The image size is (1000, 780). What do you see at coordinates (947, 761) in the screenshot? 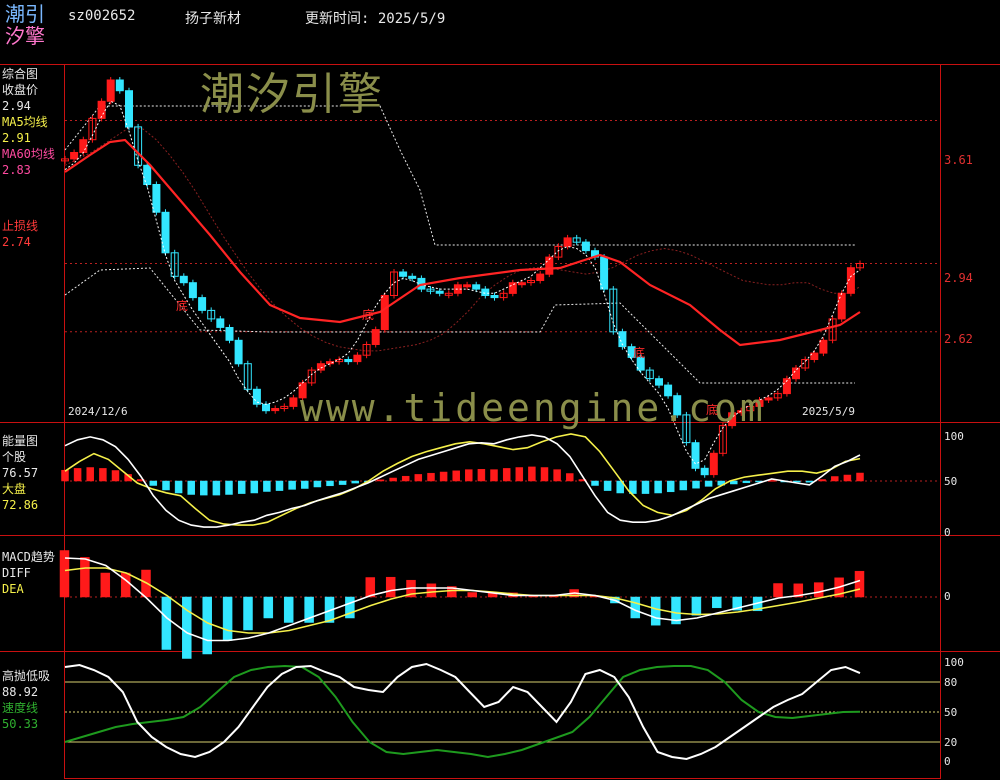
I see `gpdx-tick-0: 0` at bounding box center [947, 761].